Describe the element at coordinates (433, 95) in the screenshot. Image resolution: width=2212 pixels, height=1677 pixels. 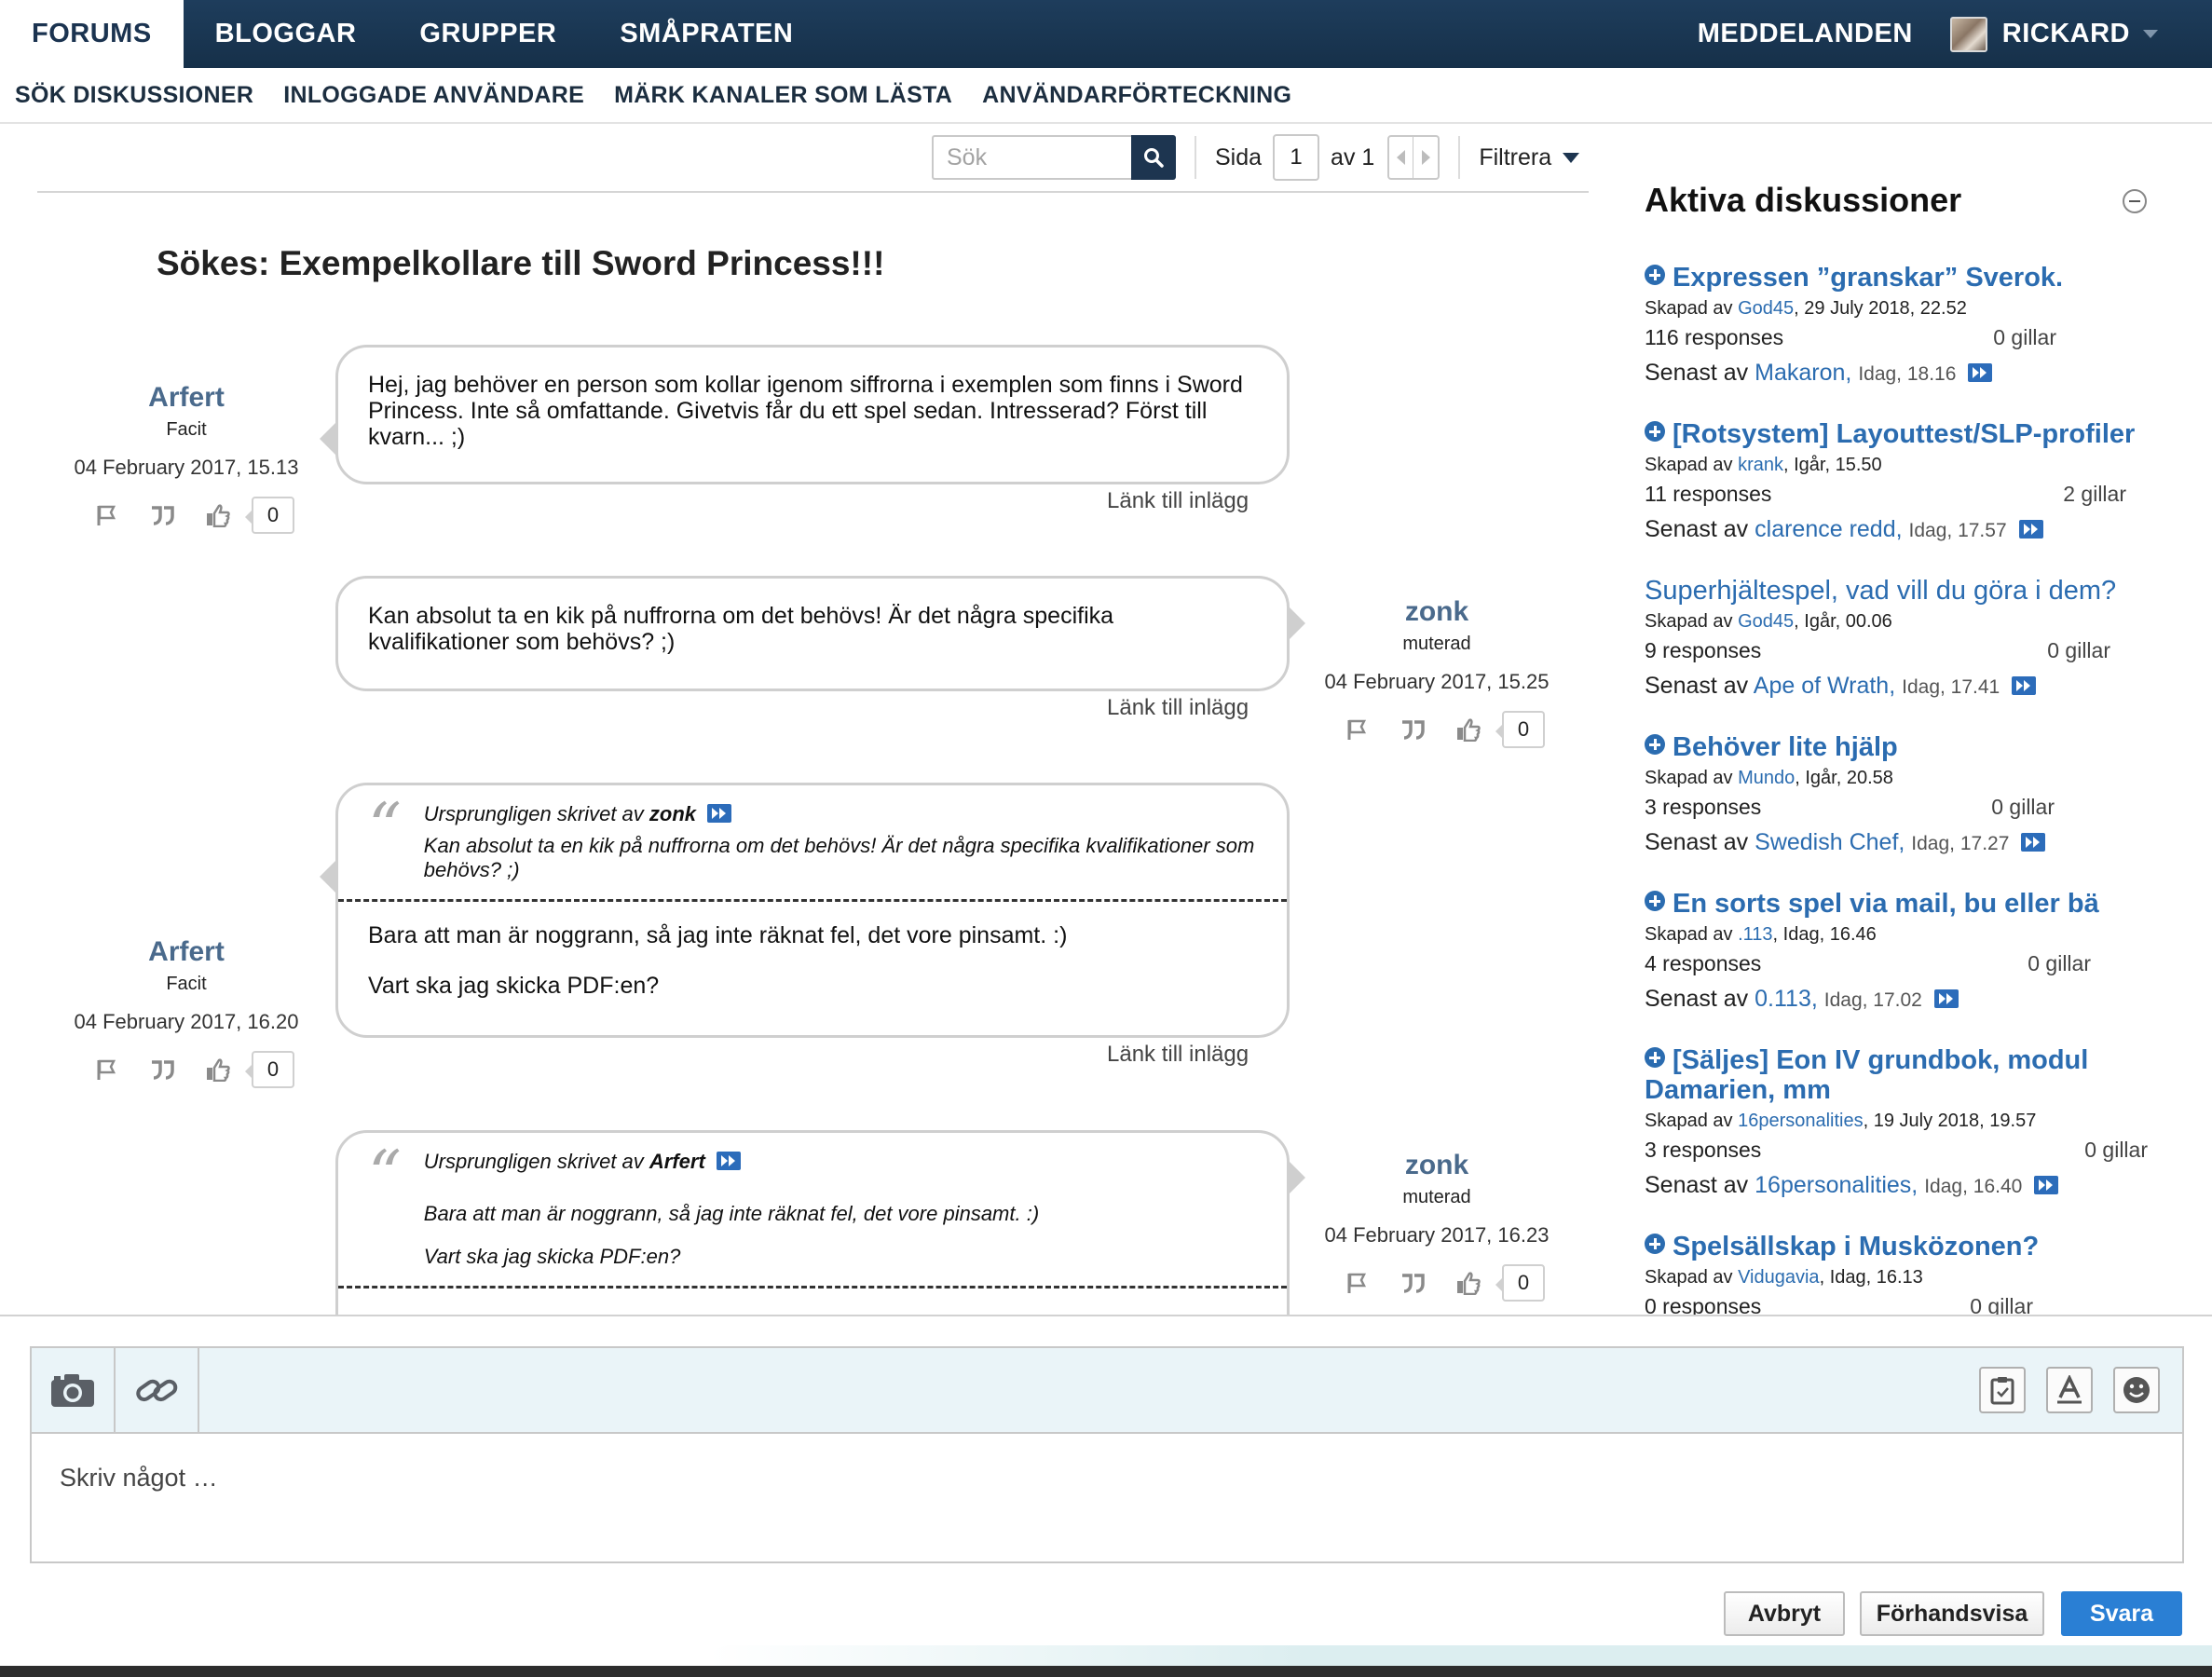
I see `subnav-logged-in-users: INLOGGADE ANVÄNDARE` at that location.